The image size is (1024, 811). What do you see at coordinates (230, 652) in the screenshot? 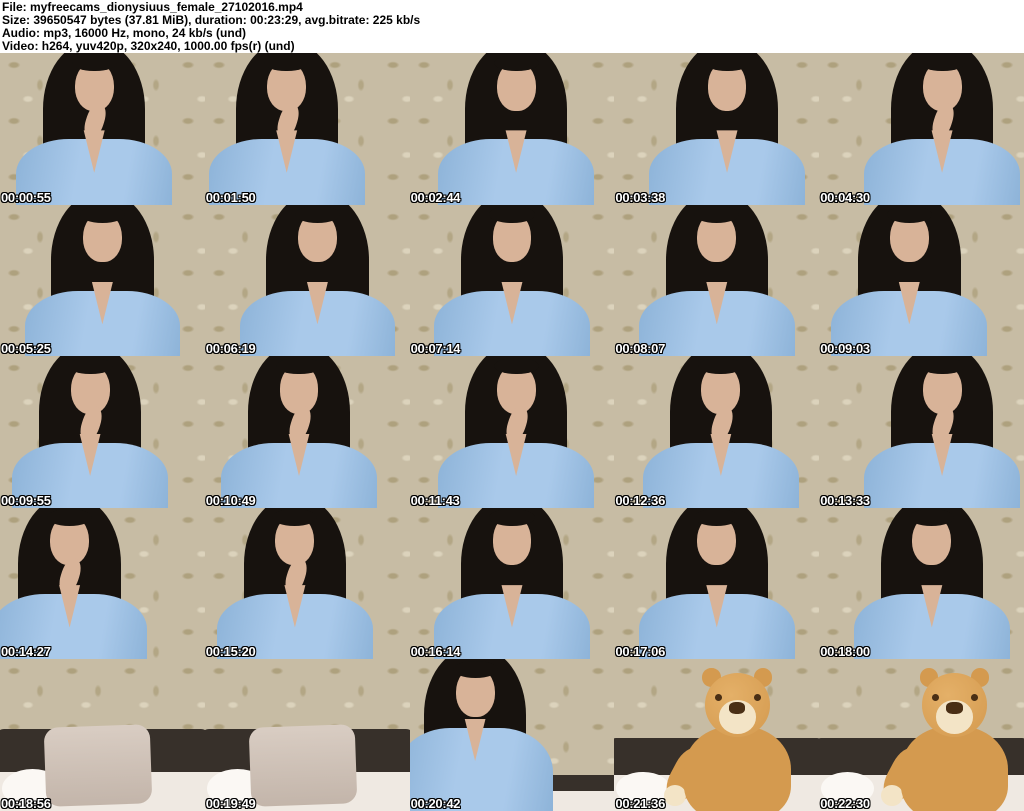
I see `timestamp-label: 00:15:20` at bounding box center [230, 652].